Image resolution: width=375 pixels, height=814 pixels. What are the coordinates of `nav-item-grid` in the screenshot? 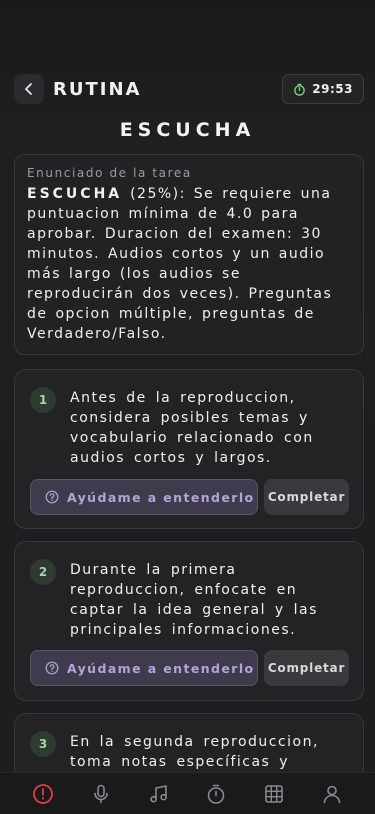 It's located at (274, 794).